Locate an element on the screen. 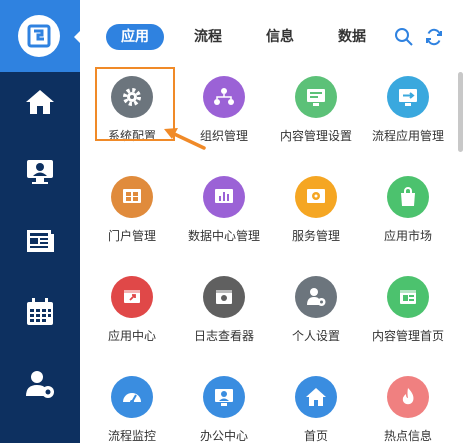  portal-icon is located at coordinates (132, 197).